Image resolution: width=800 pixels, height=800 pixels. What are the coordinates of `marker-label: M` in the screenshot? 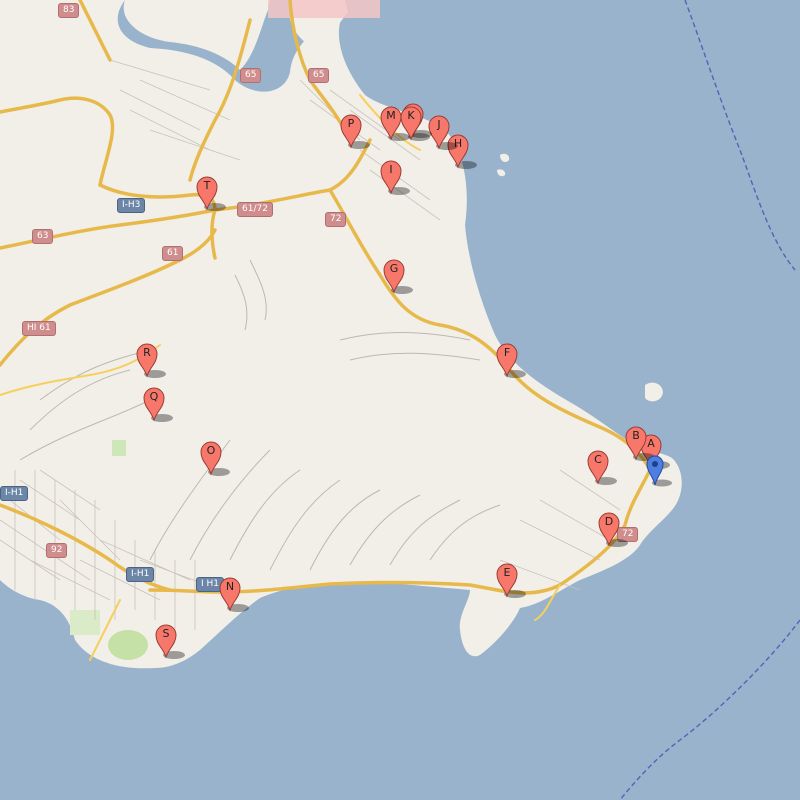 It's located at (391, 115).